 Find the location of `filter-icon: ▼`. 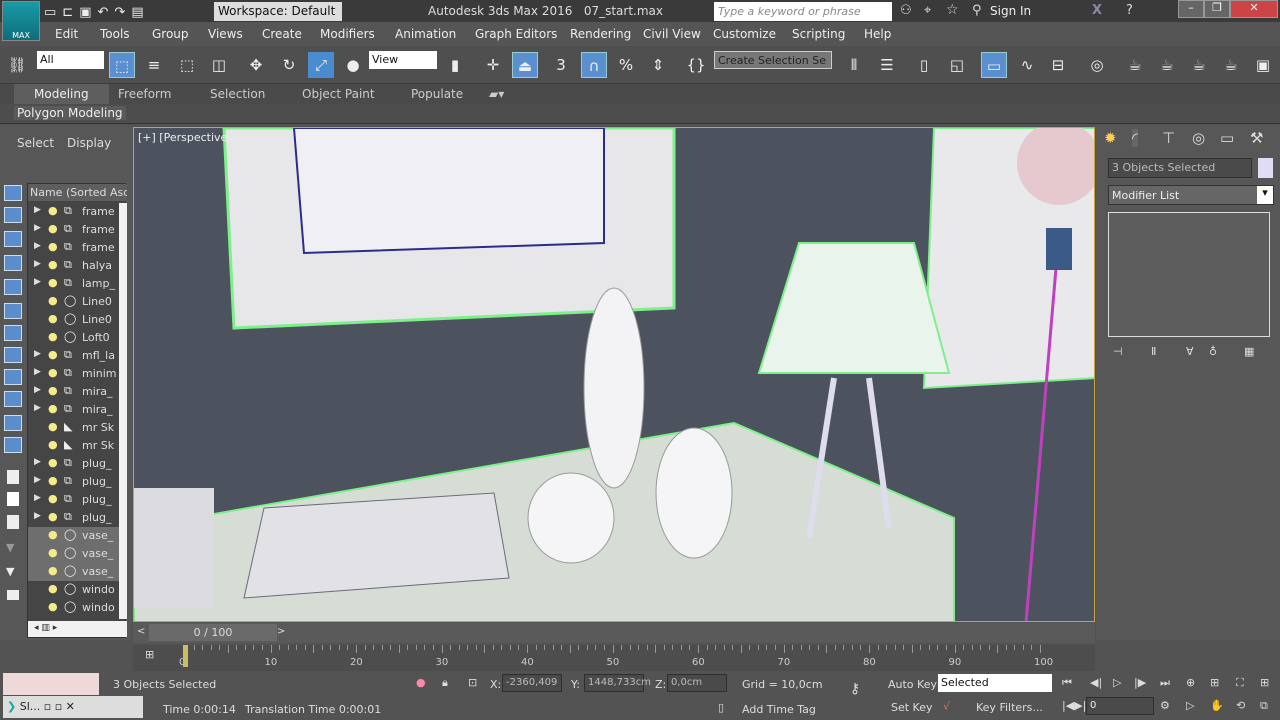

filter-icon: ▼ is located at coordinates (10, 547).